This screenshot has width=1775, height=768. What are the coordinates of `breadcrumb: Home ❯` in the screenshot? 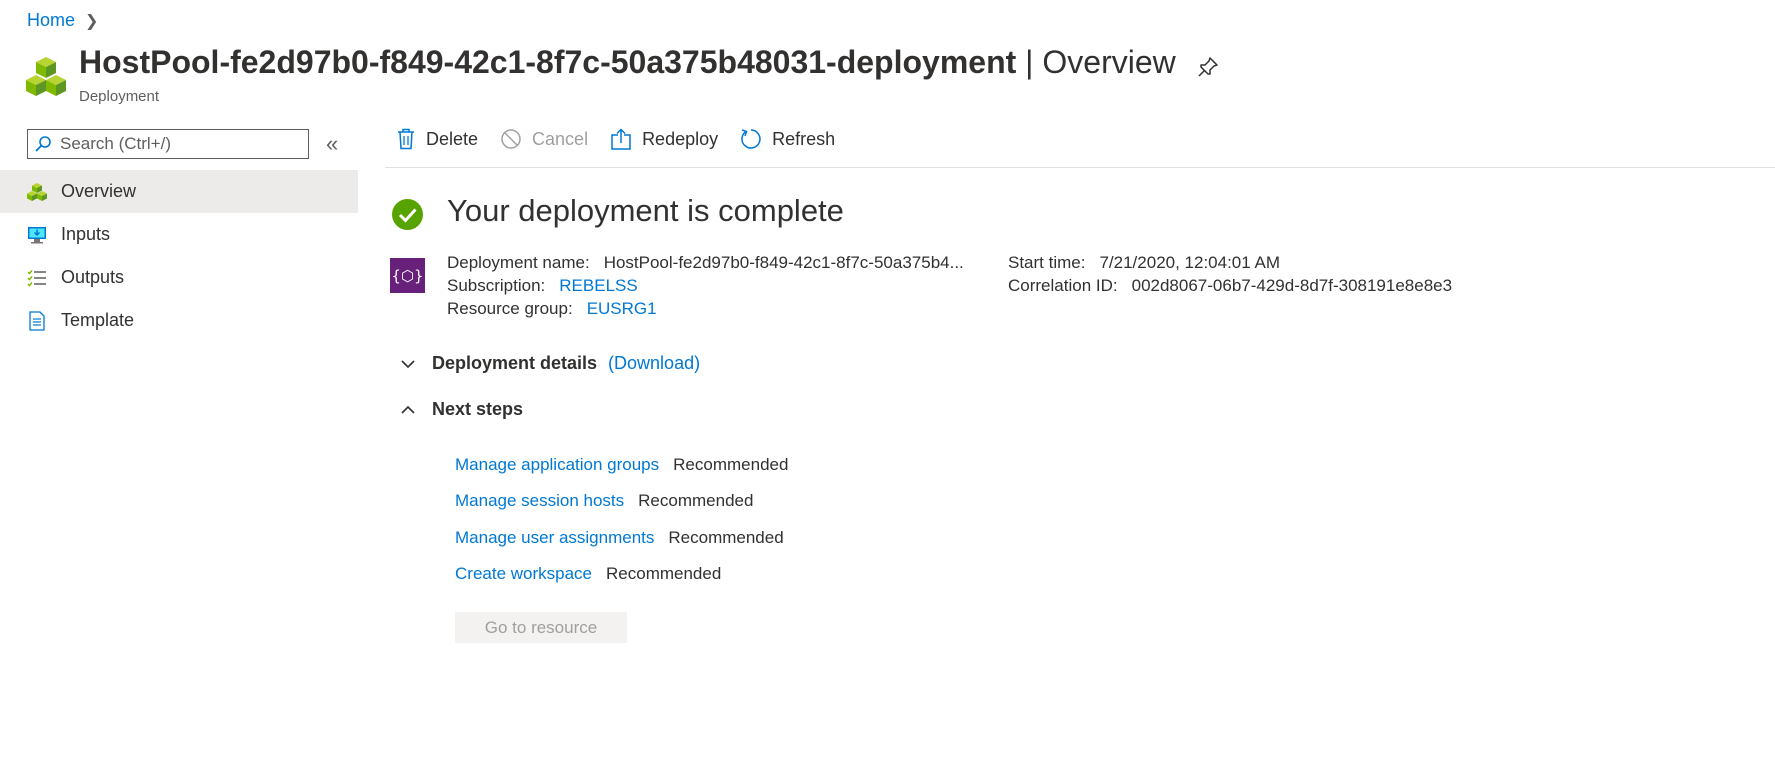 It's located at (62, 20).